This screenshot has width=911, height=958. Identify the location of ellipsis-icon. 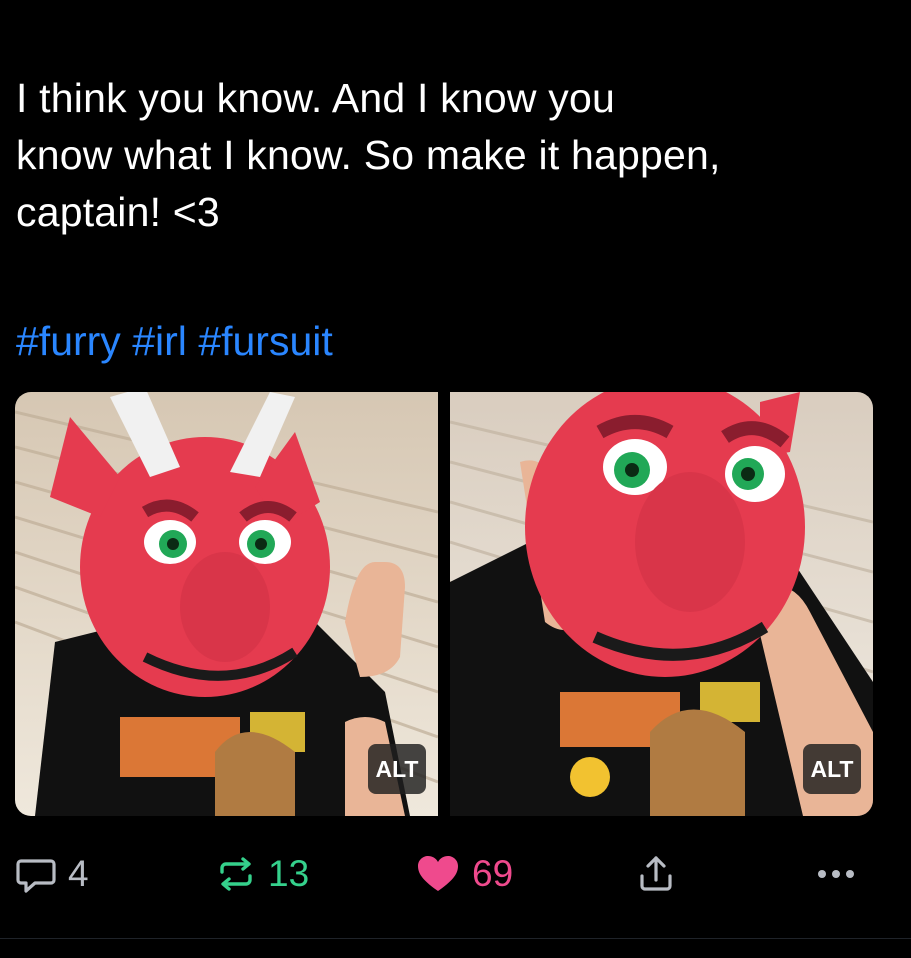
(836, 874).